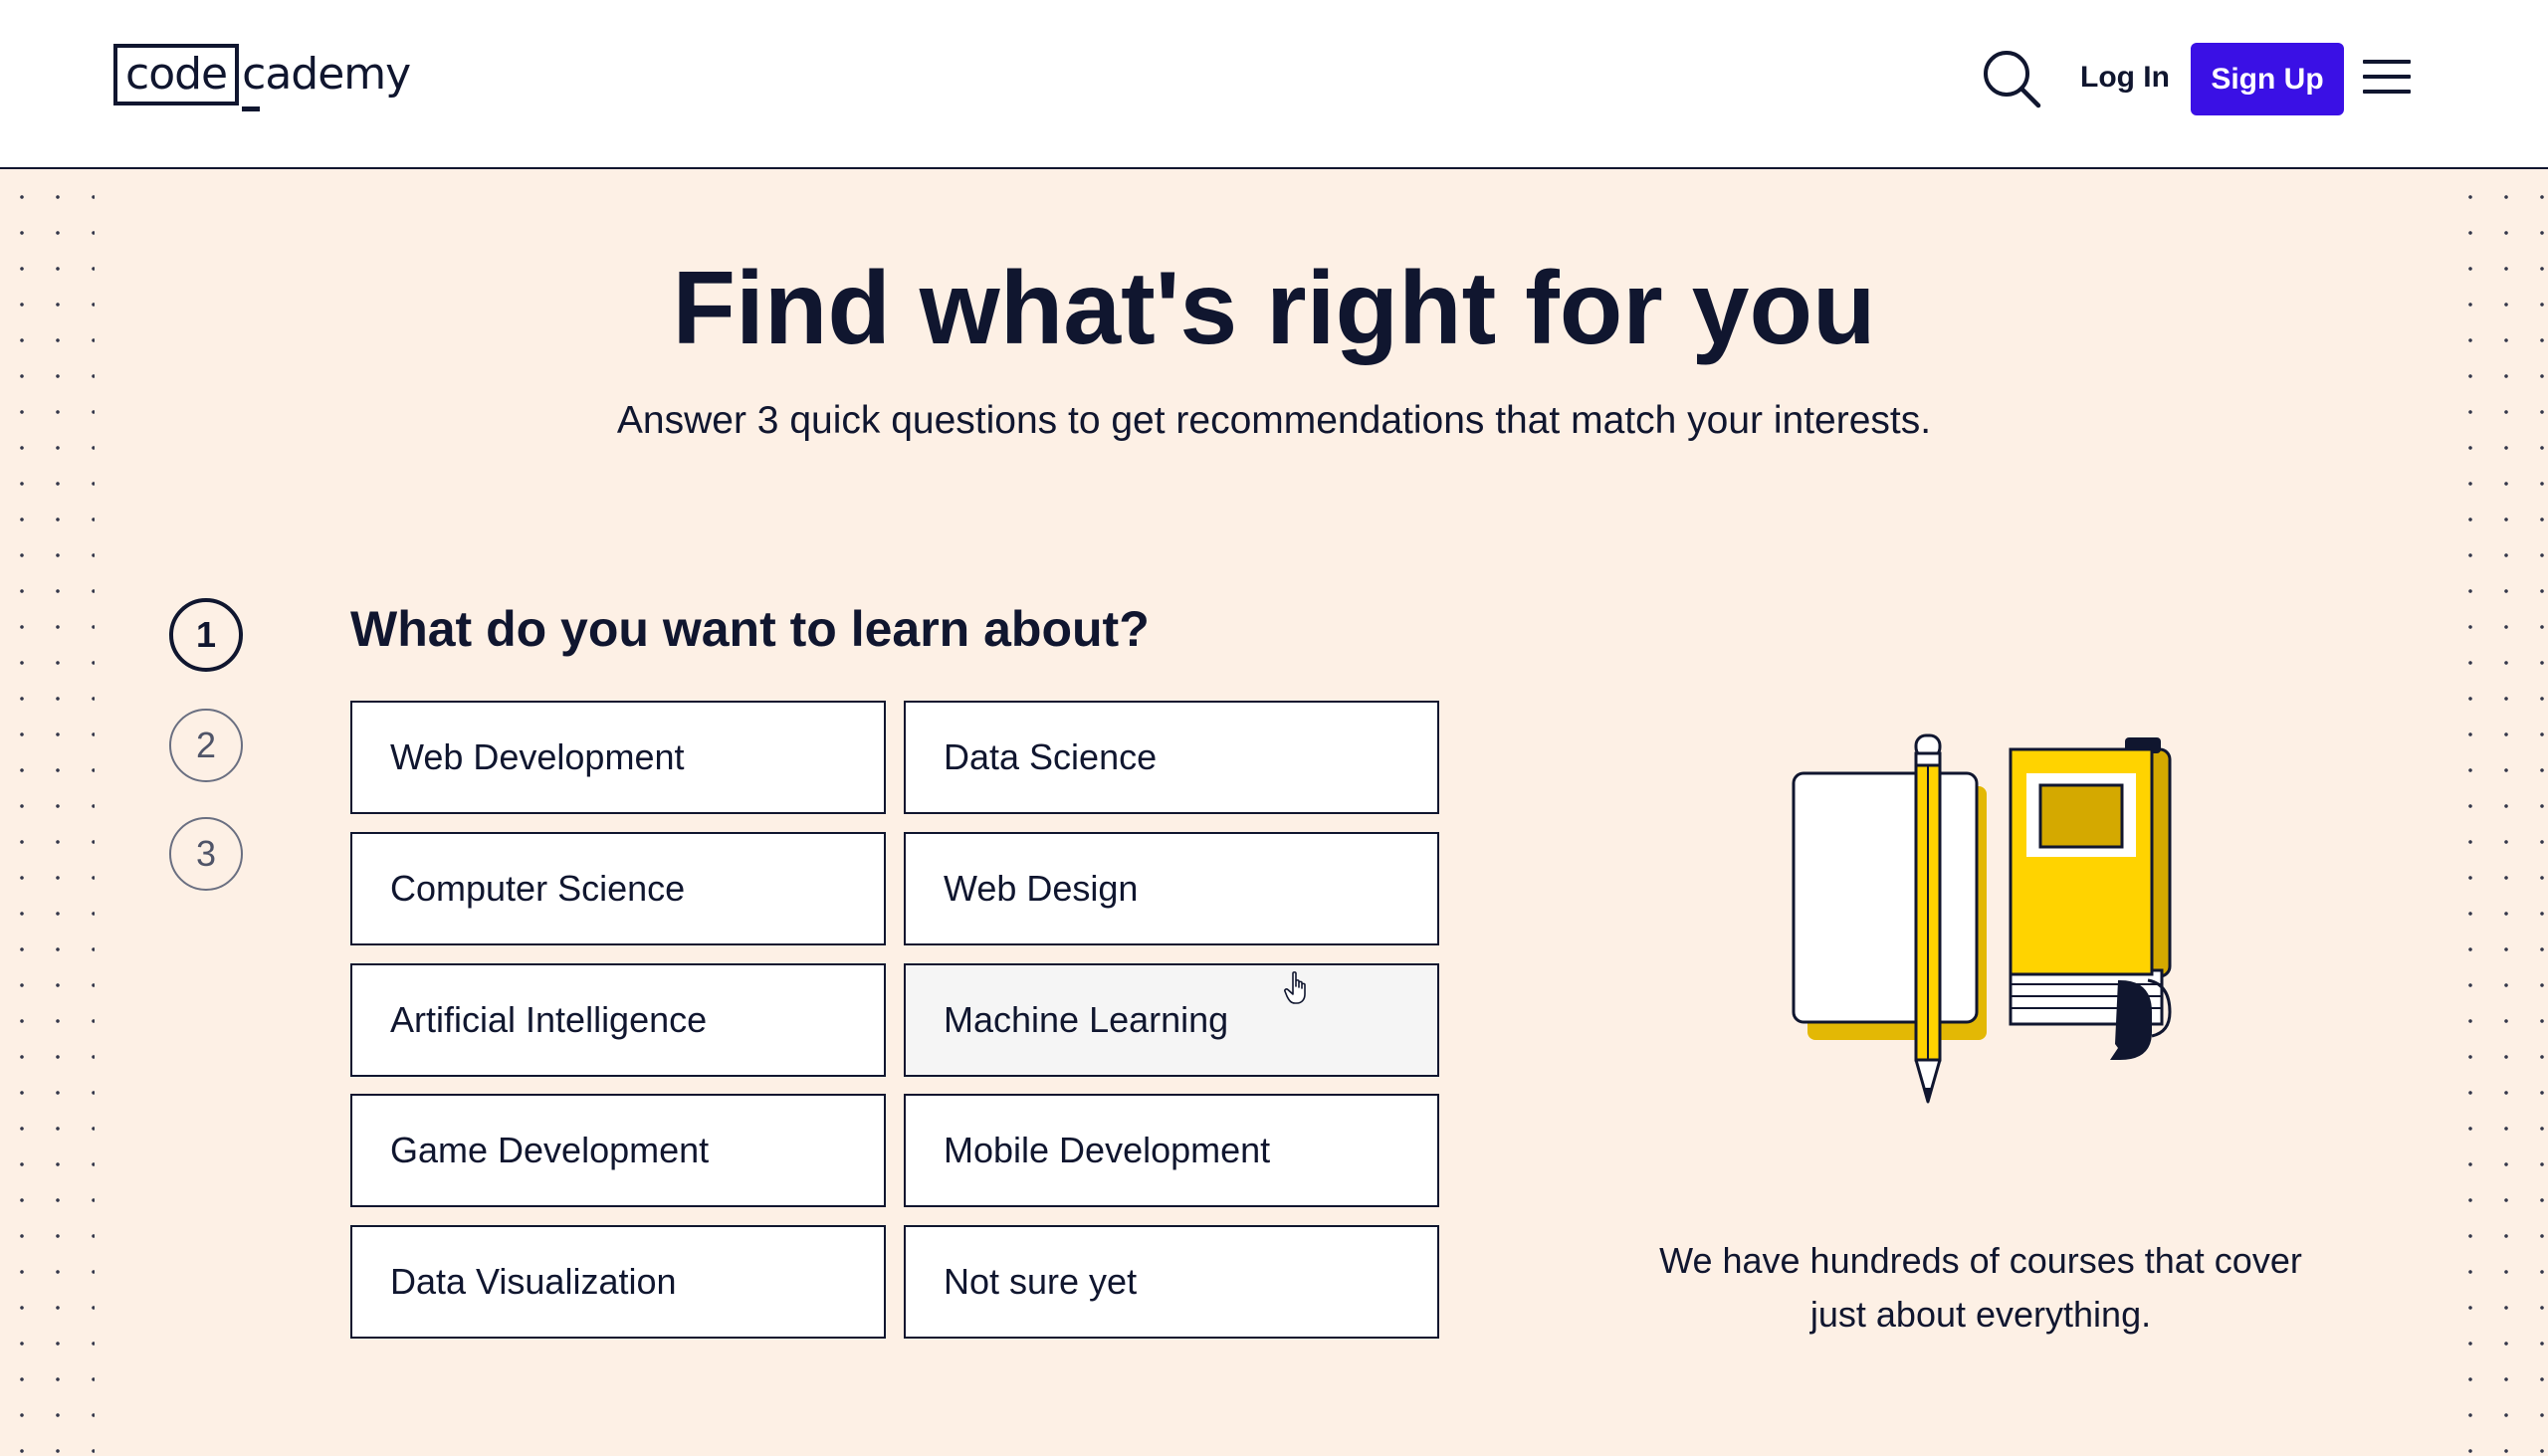  Describe the element at coordinates (1274, 84) in the screenshot. I see `site-header: code cademy Log In Sign Up` at that location.